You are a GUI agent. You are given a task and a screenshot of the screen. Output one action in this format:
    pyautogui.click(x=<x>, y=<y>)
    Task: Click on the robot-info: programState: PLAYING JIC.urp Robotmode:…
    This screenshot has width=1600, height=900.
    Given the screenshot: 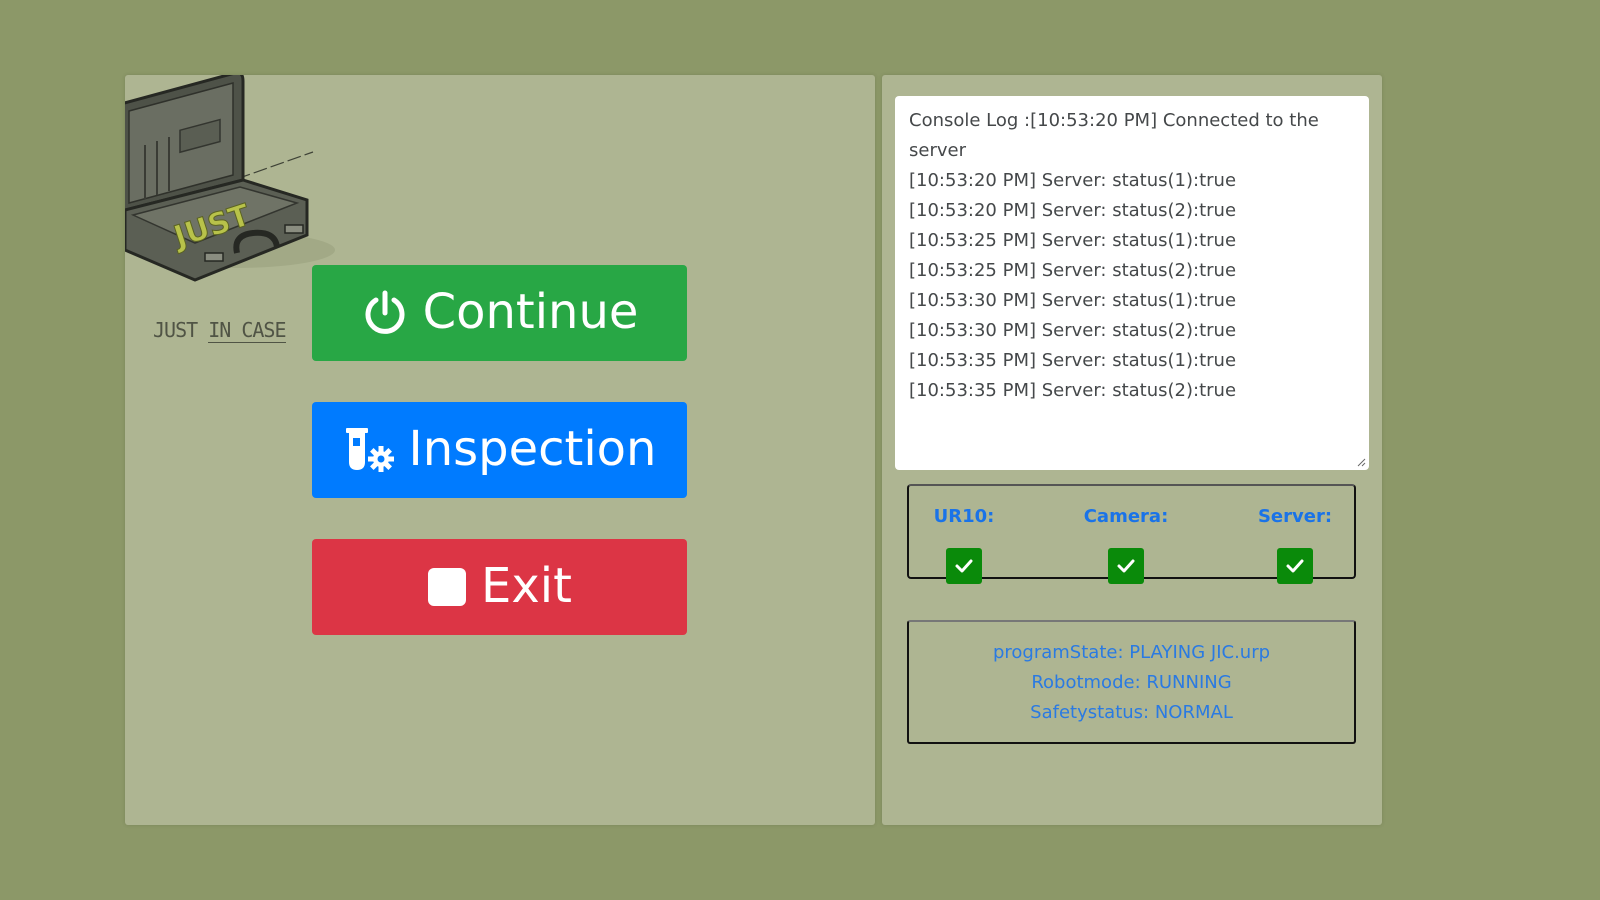 What is the action you would take?
    pyautogui.click(x=1131, y=682)
    